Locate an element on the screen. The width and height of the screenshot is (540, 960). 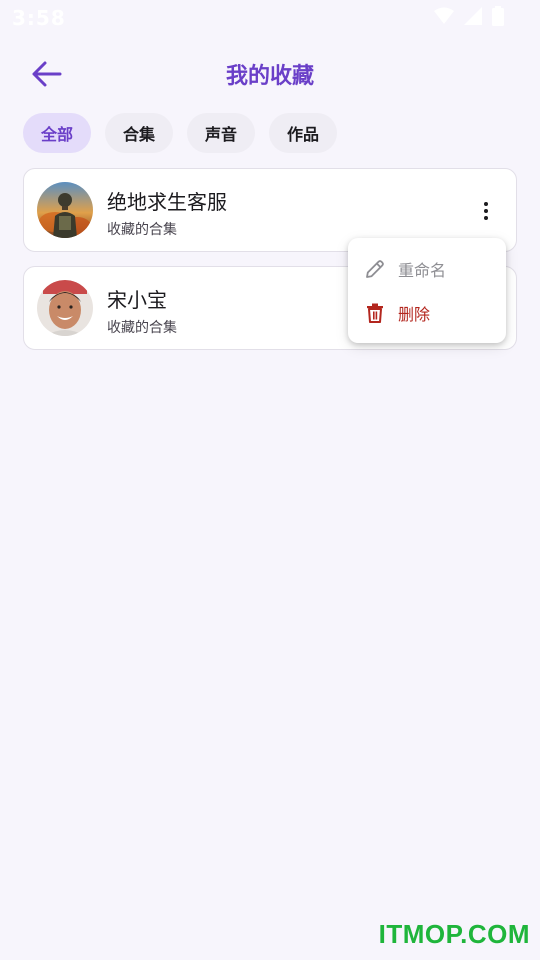
more-vert-icon is located at coordinates (486, 204).